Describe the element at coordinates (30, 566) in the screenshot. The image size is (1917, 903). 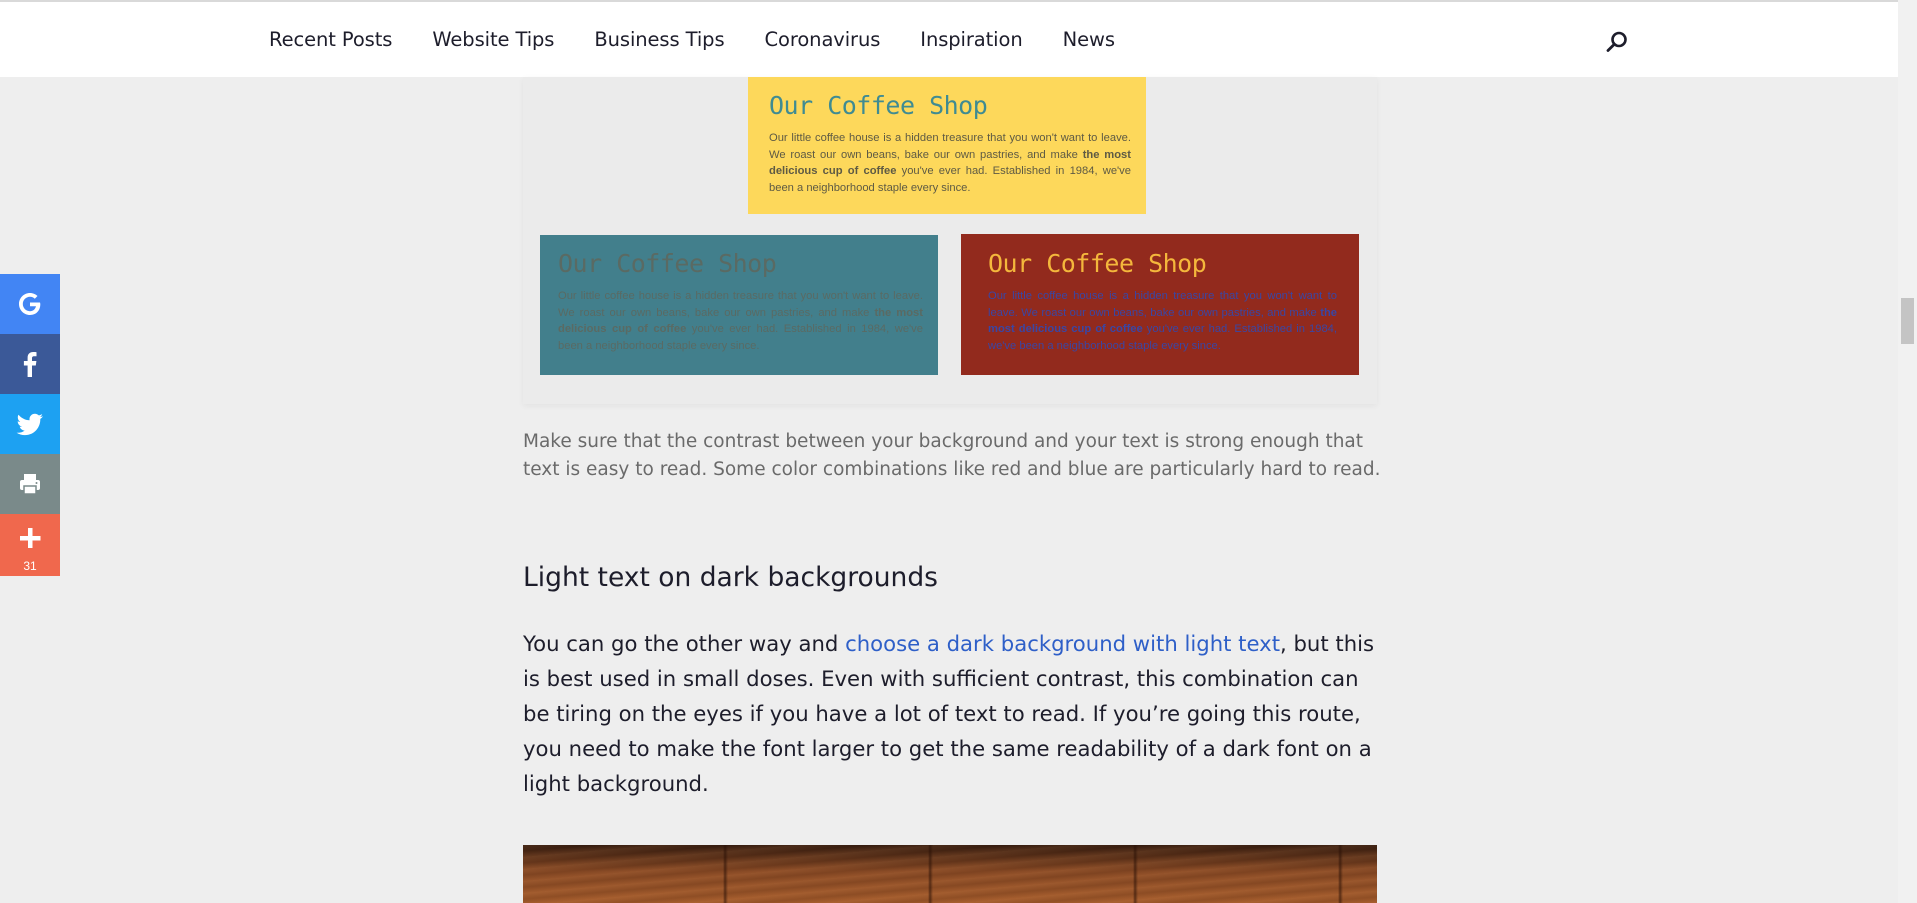
I see `share-count: 31` at that location.